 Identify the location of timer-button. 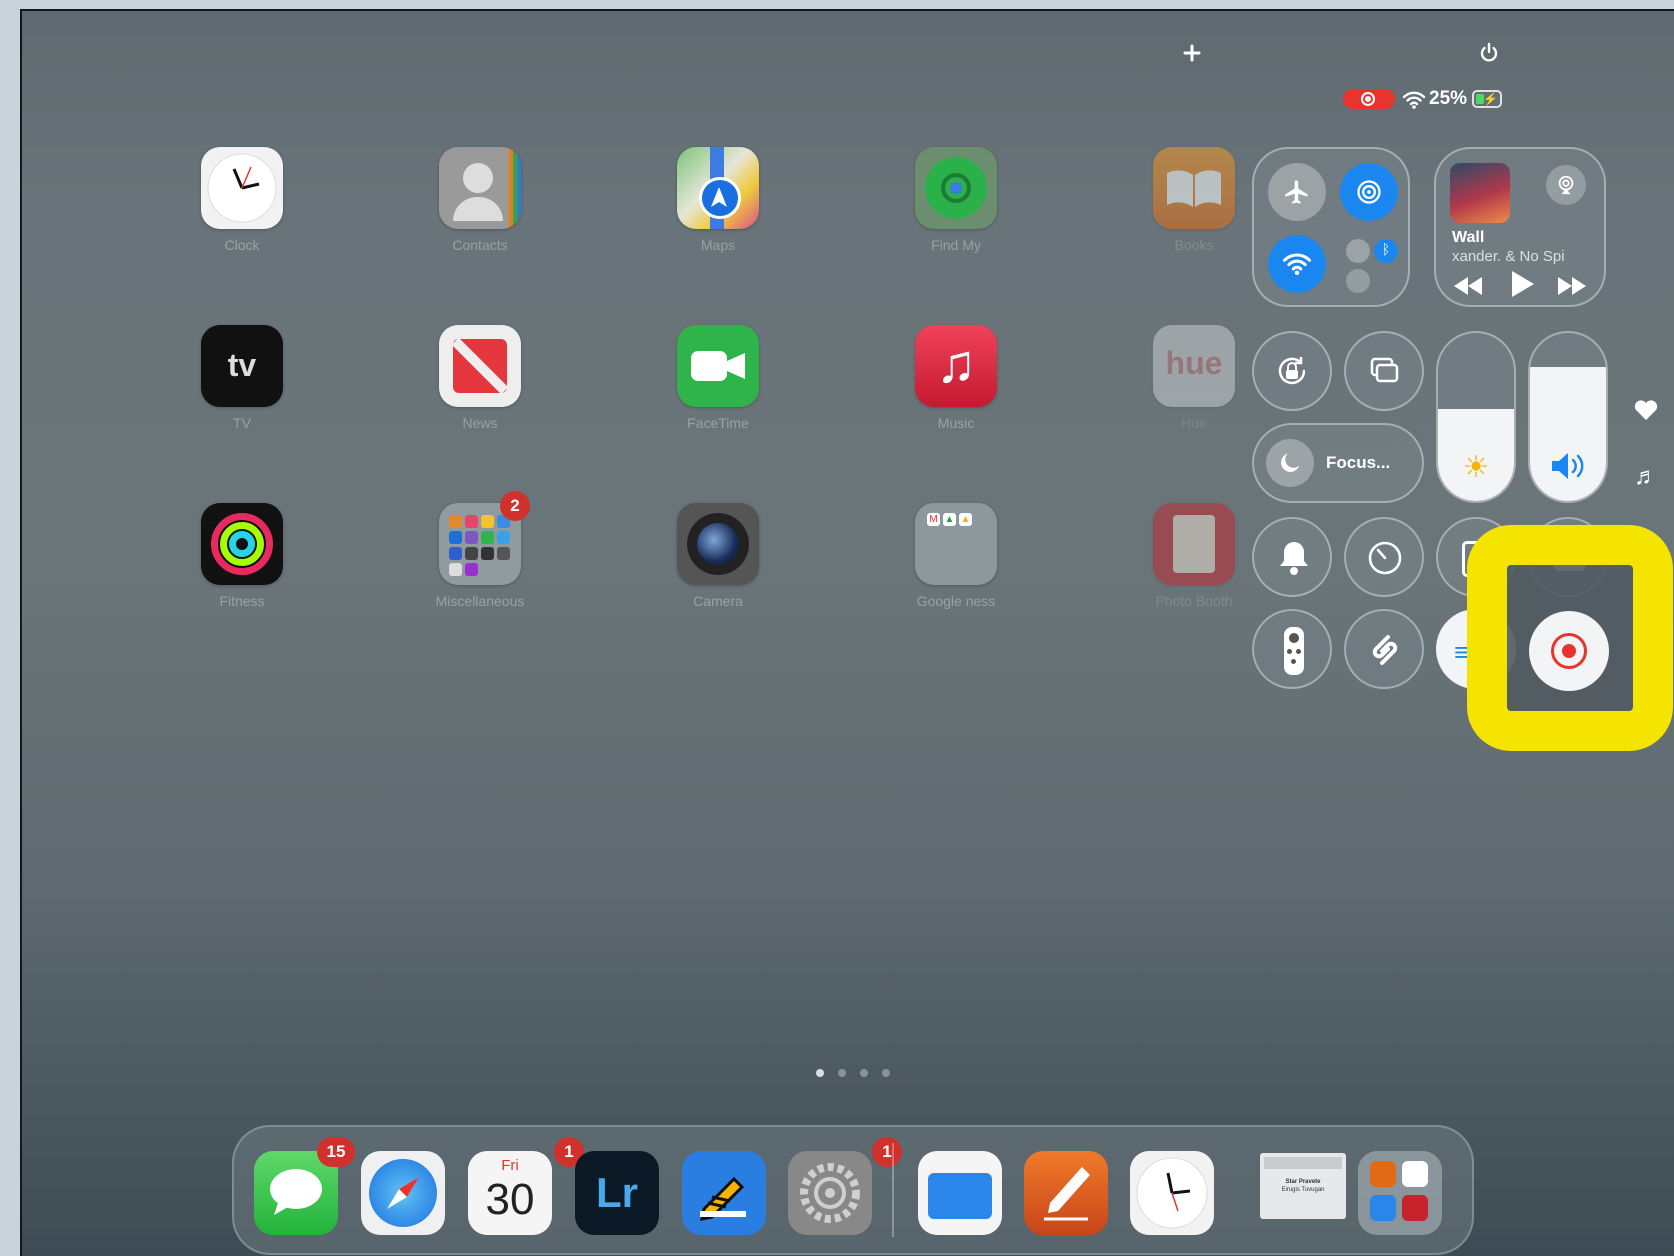
(1384, 557).